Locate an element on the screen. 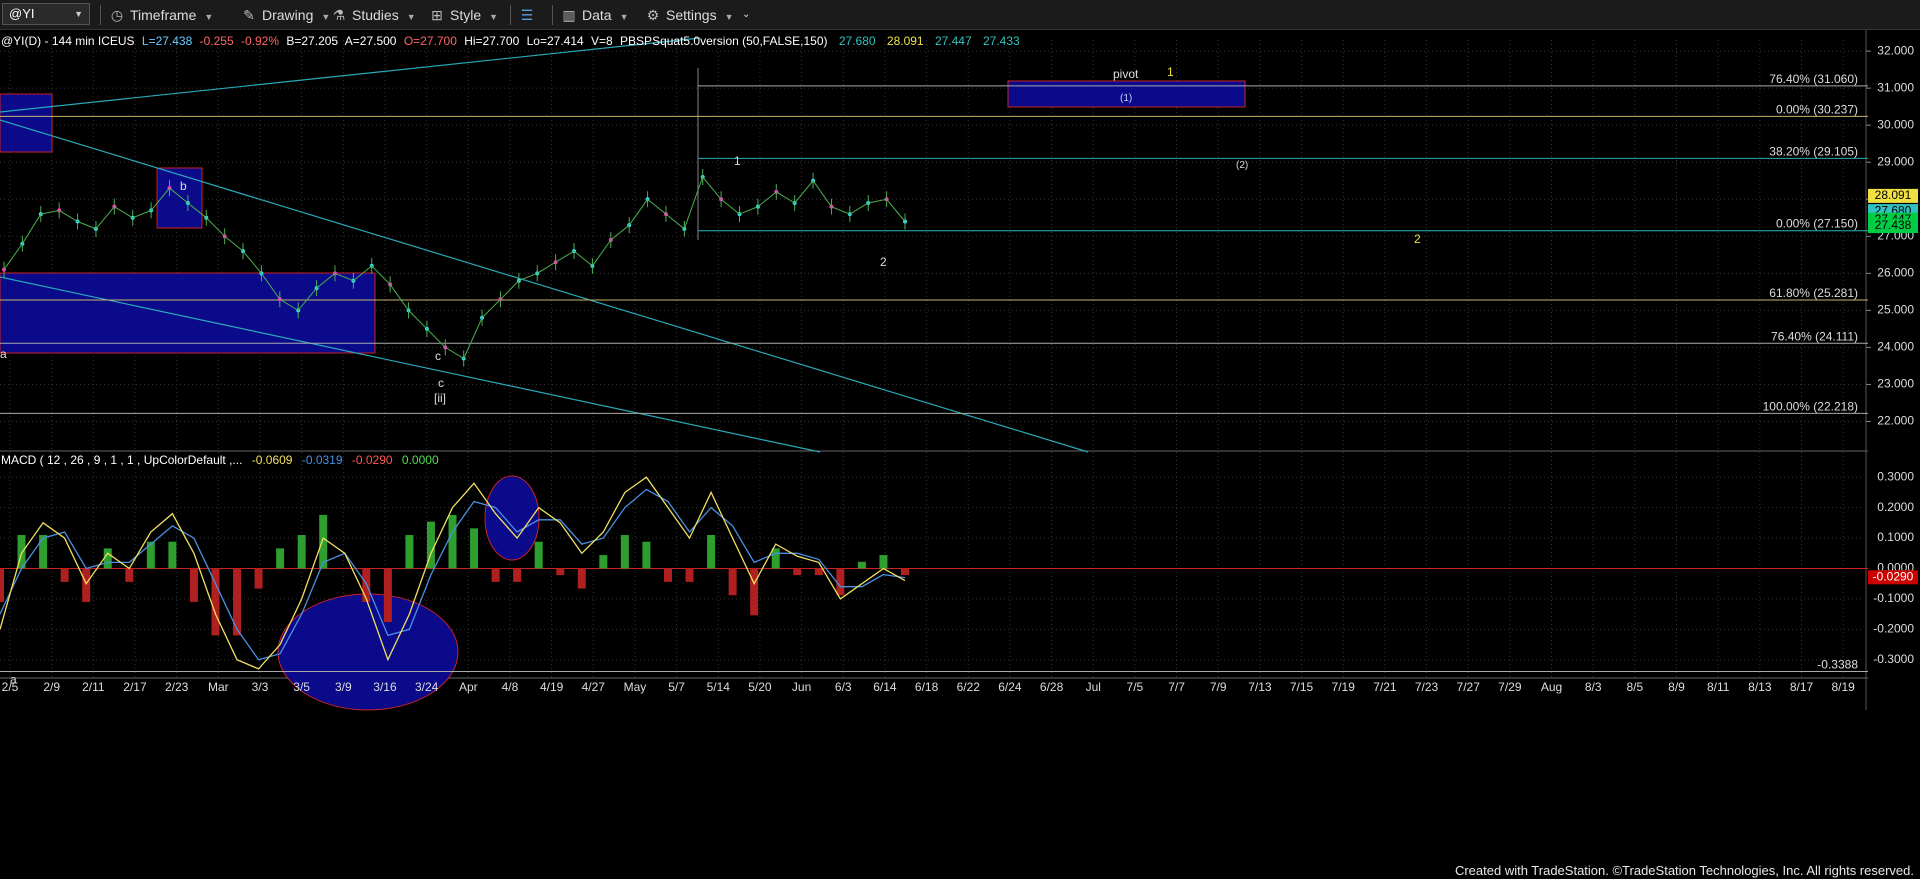  change-value: -0.255 is located at coordinates (217, 41).